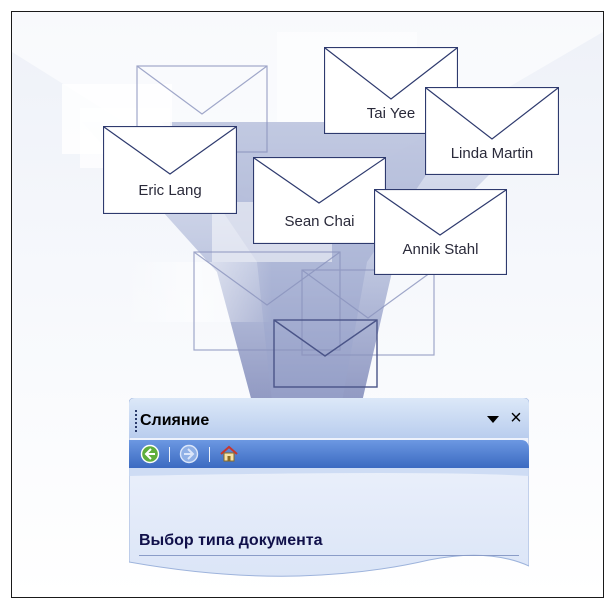  Describe the element at coordinates (516, 418) in the screenshot. I see `close-icon: ×` at that location.